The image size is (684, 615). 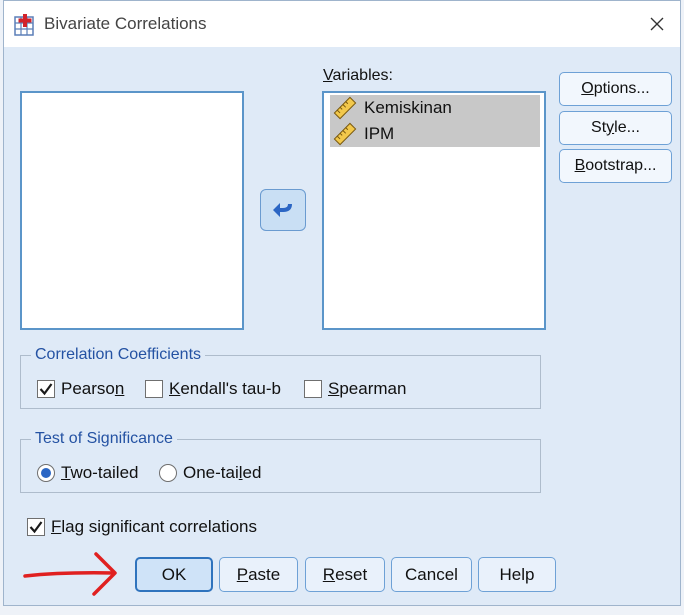 What do you see at coordinates (367, 388) in the screenshot?
I see `spearman-label: Spearman` at bounding box center [367, 388].